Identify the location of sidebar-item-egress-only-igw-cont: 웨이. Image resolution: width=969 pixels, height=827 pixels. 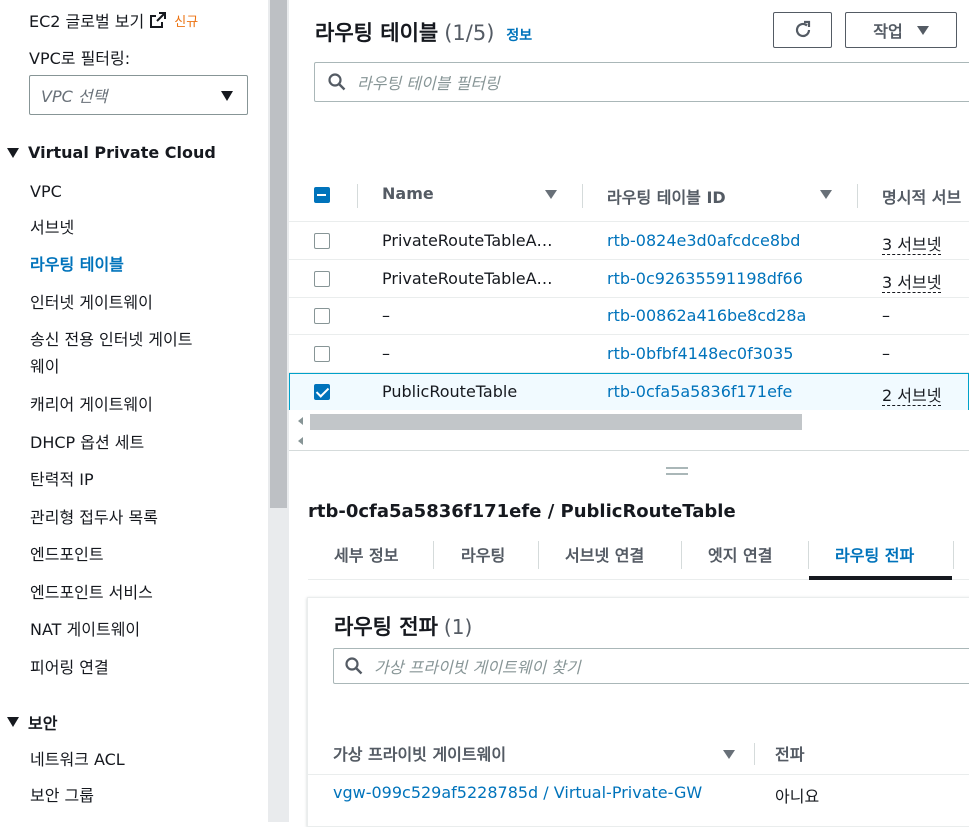
(44, 366).